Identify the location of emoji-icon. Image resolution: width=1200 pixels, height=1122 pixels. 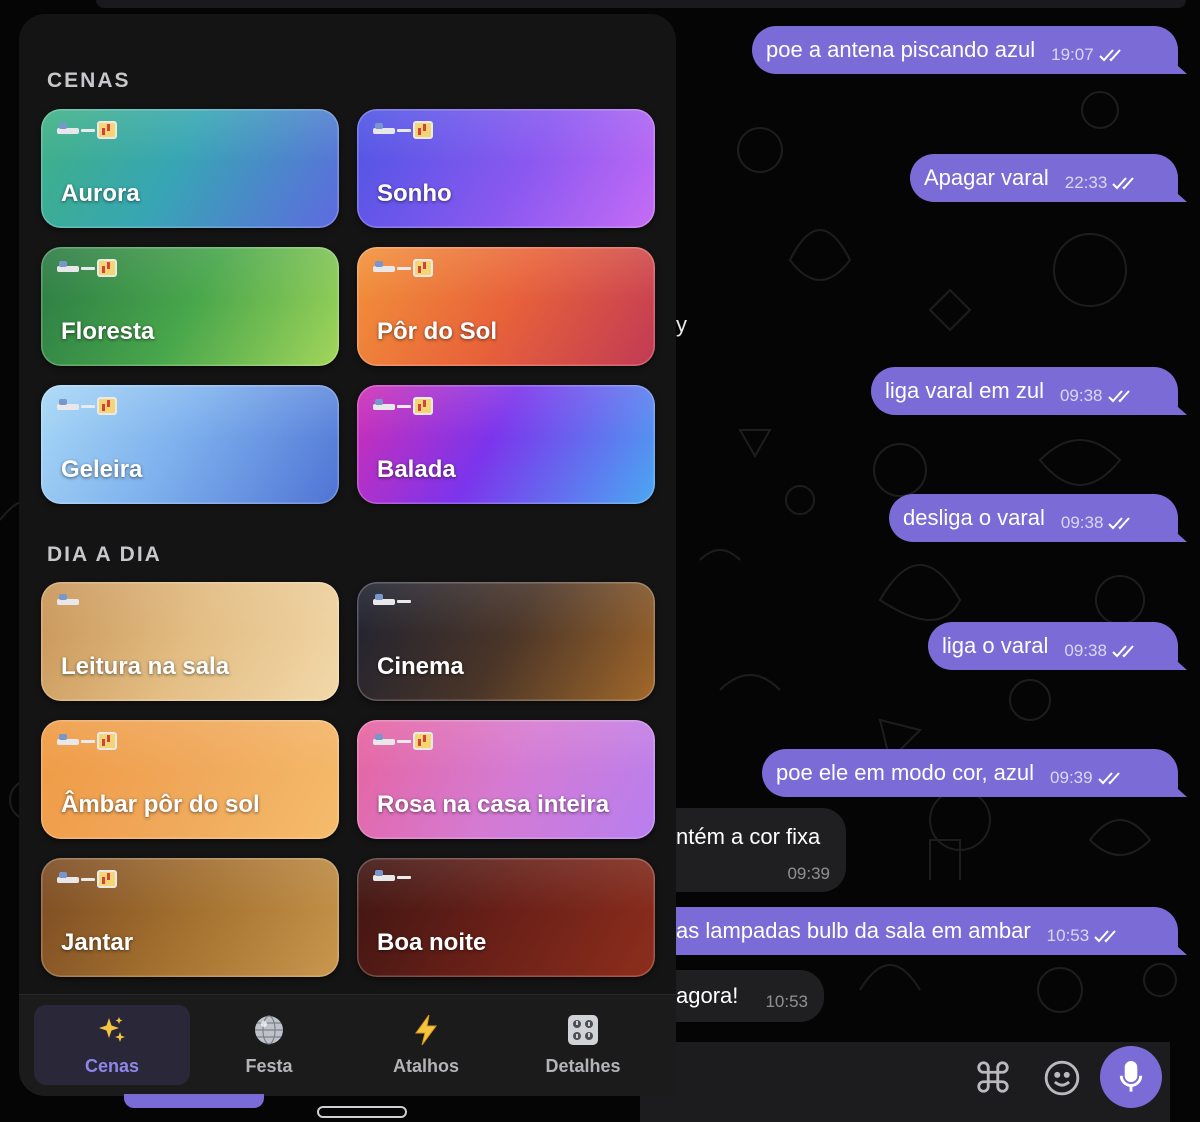
(1062, 1078).